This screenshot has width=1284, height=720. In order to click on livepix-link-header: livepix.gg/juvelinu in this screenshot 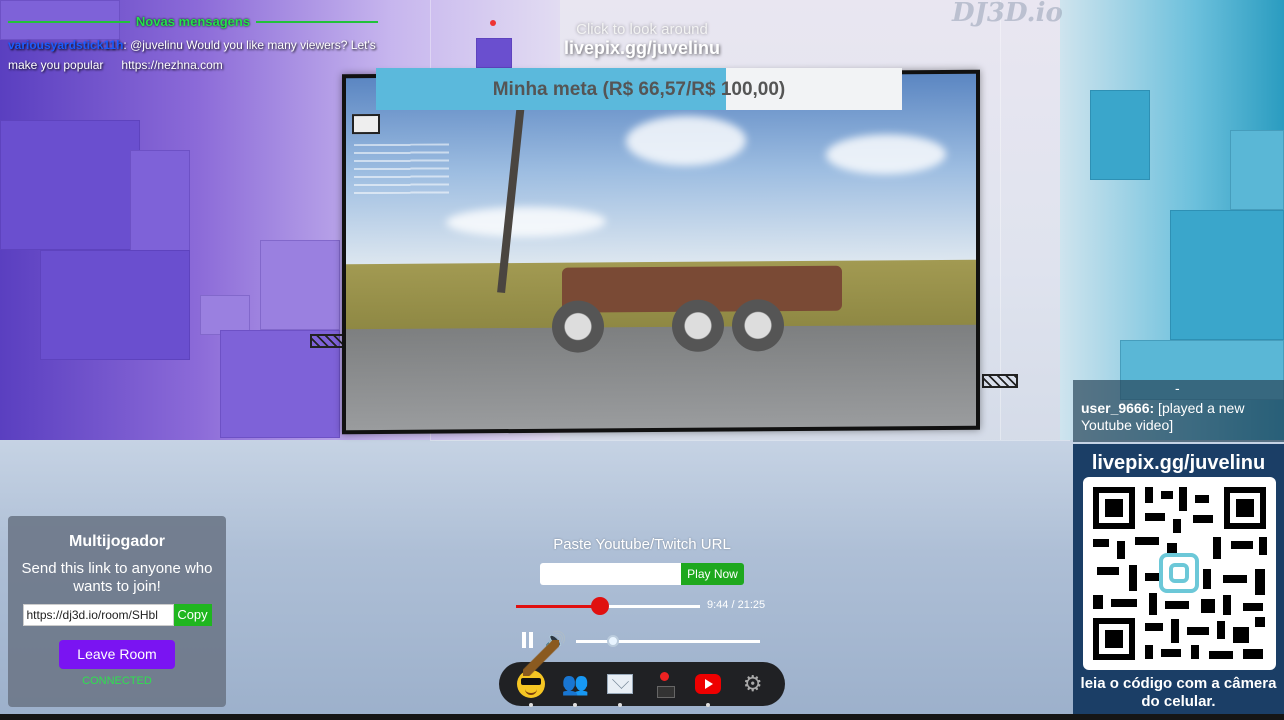, I will do `click(642, 48)`.